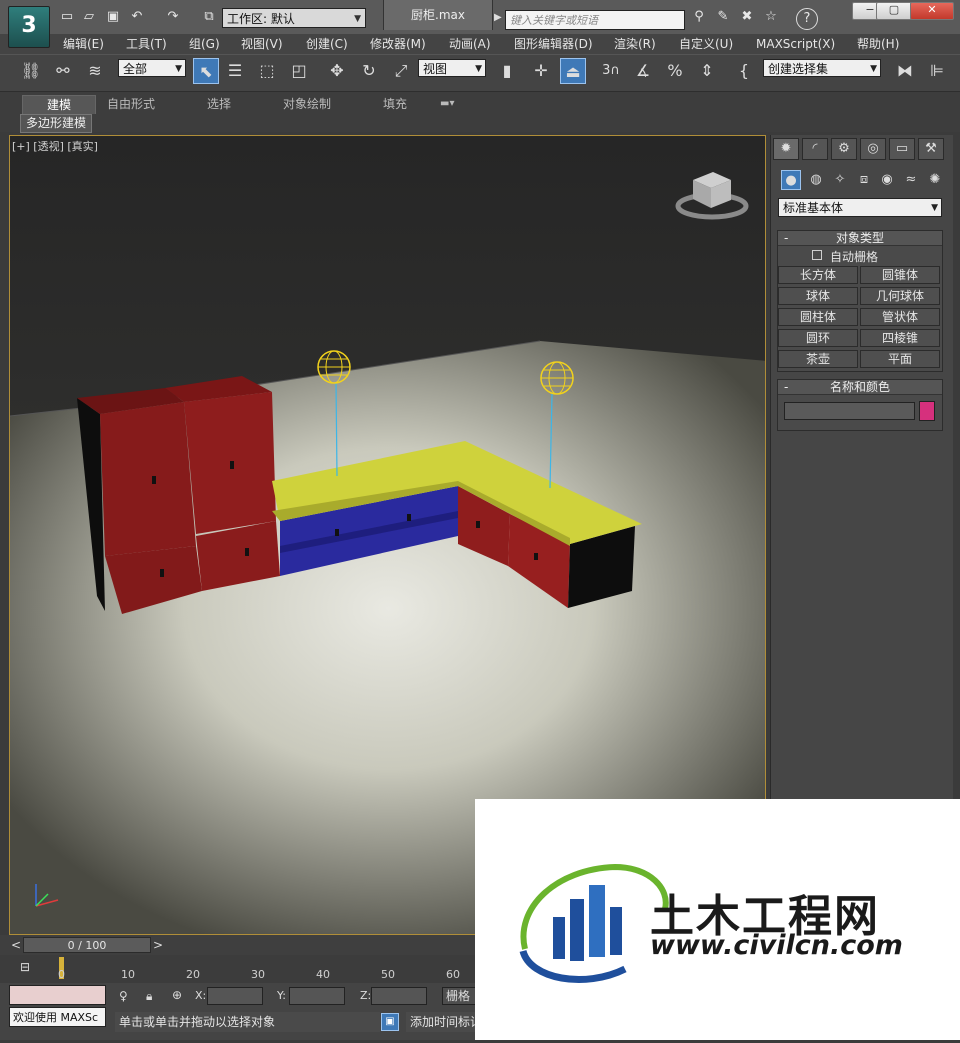  I want to click on project-folder-icon: ⧉, so click(209, 17).